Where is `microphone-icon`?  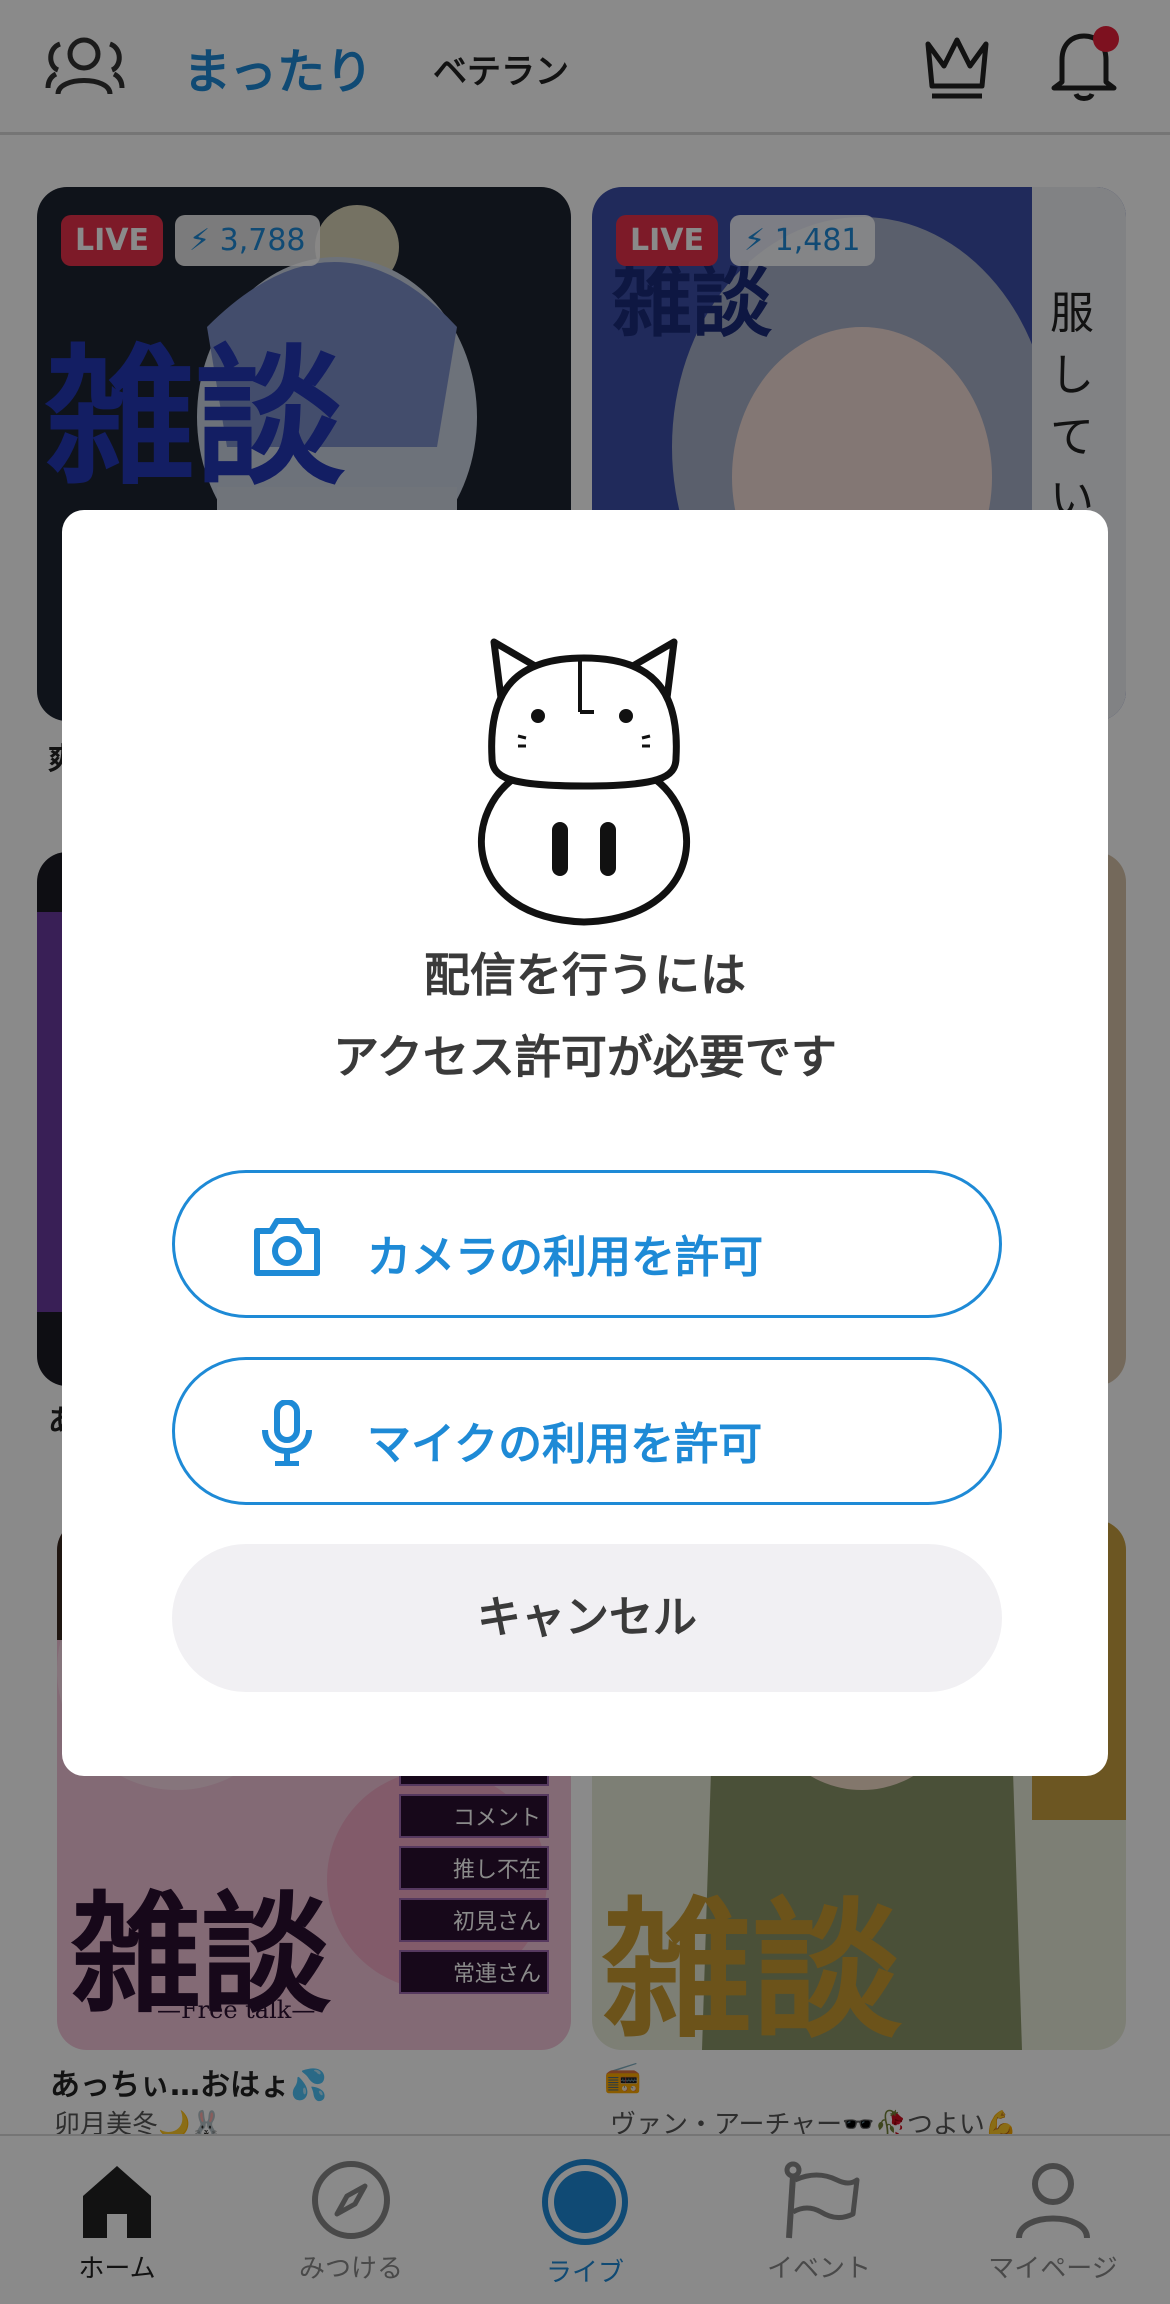
microphone-icon is located at coordinates (287, 1433).